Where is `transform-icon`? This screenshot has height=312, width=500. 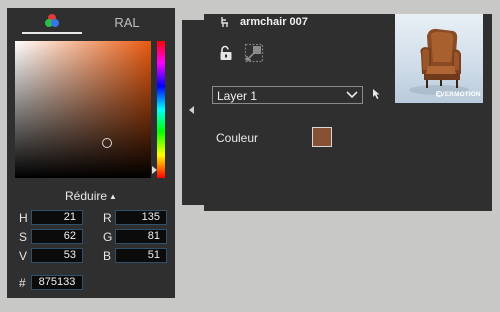 transform-icon is located at coordinates (254, 53).